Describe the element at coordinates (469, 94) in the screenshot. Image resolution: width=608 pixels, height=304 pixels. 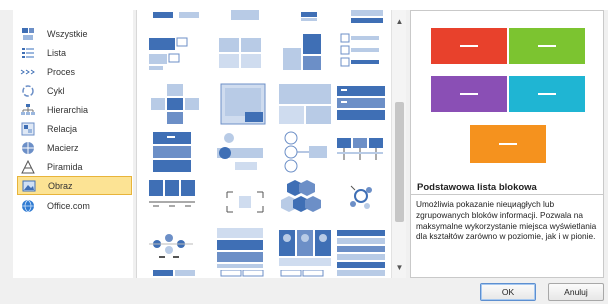
I see `preview-block-purple` at that location.